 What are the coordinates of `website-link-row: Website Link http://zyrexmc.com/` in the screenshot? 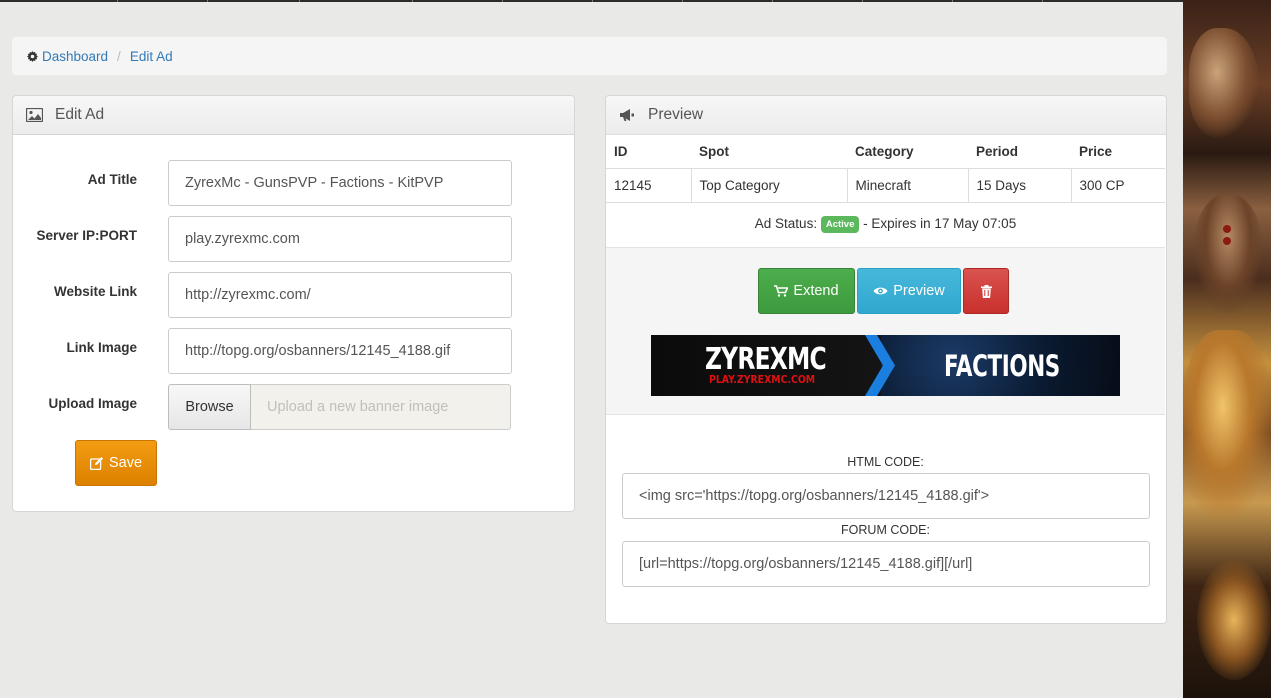 It's located at (293, 295).